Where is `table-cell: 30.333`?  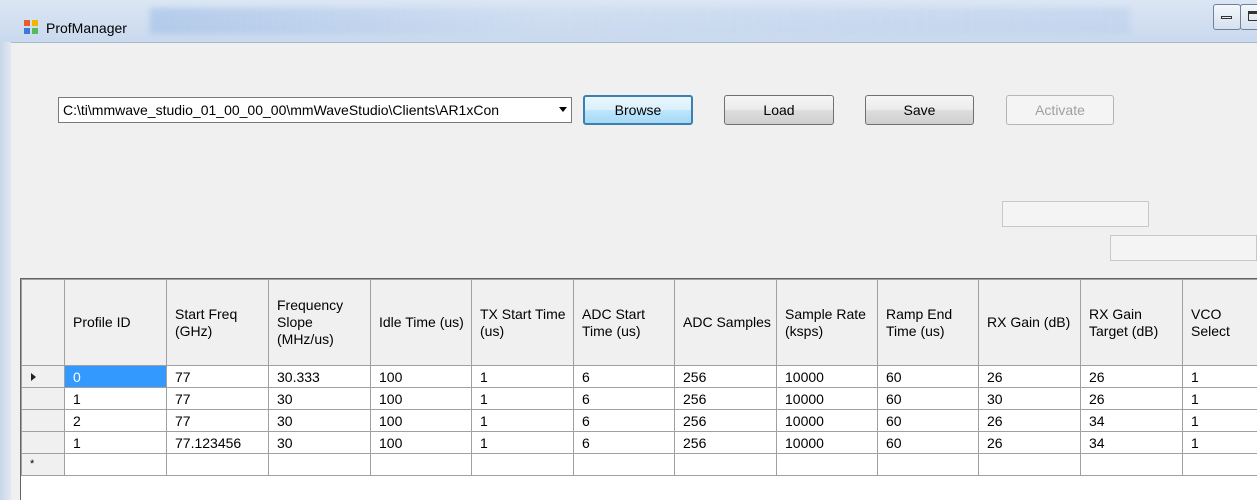
table-cell: 30.333 is located at coordinates (319, 376).